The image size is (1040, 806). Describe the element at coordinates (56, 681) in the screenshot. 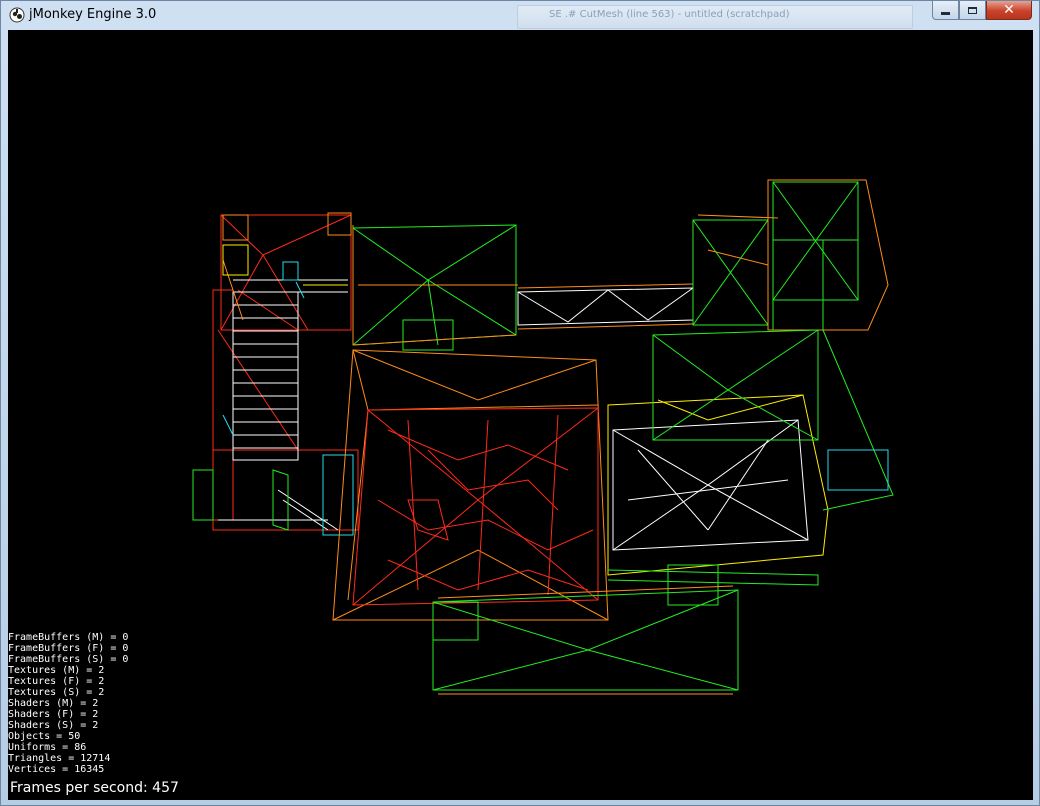

I see `stat-line: Textures (F) = 2` at that location.